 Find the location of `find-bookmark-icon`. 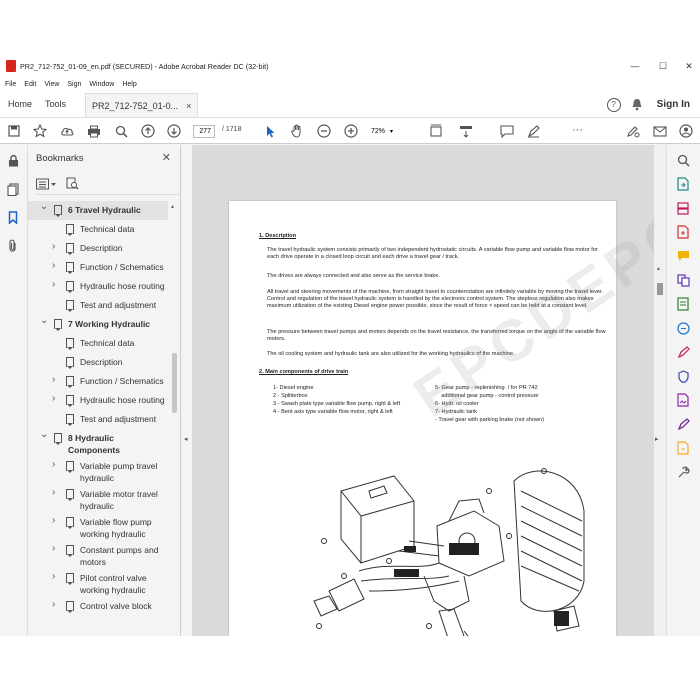

find-bookmark-icon is located at coordinates (72, 183).